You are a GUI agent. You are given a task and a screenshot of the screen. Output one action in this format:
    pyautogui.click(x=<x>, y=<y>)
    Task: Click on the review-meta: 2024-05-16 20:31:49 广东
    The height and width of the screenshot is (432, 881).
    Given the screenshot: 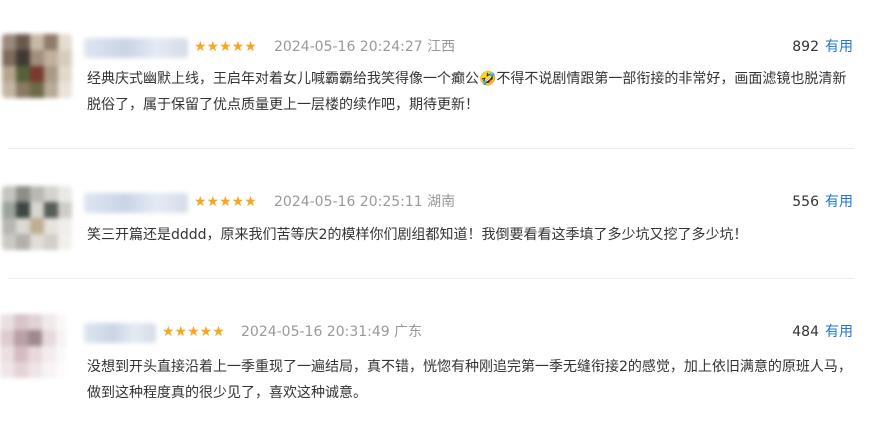 What is the action you would take?
    pyautogui.click(x=331, y=332)
    